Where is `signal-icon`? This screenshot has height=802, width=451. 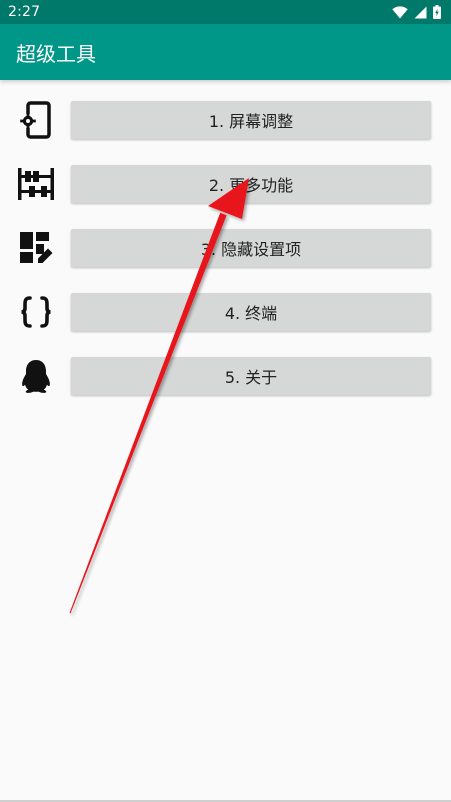
signal-icon is located at coordinates (420, 12).